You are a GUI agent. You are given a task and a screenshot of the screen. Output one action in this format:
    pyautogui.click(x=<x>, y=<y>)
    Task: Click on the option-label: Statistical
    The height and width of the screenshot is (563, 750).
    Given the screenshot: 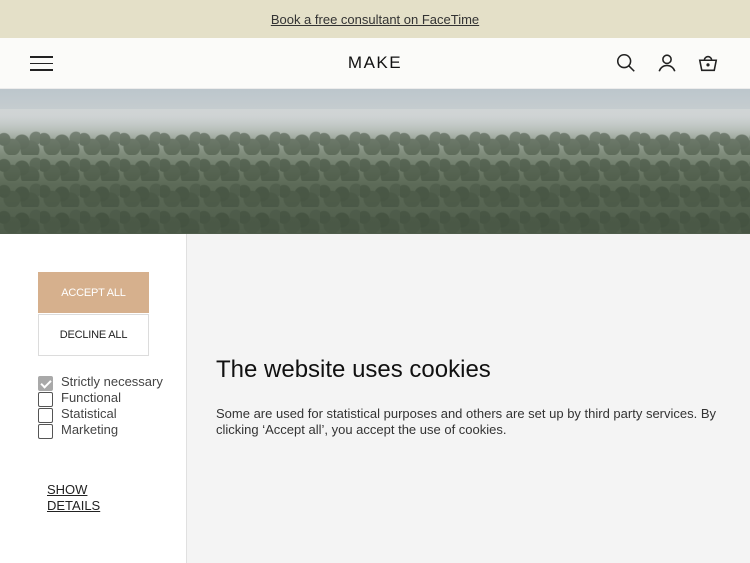 What is the action you would take?
    pyautogui.click(x=89, y=413)
    